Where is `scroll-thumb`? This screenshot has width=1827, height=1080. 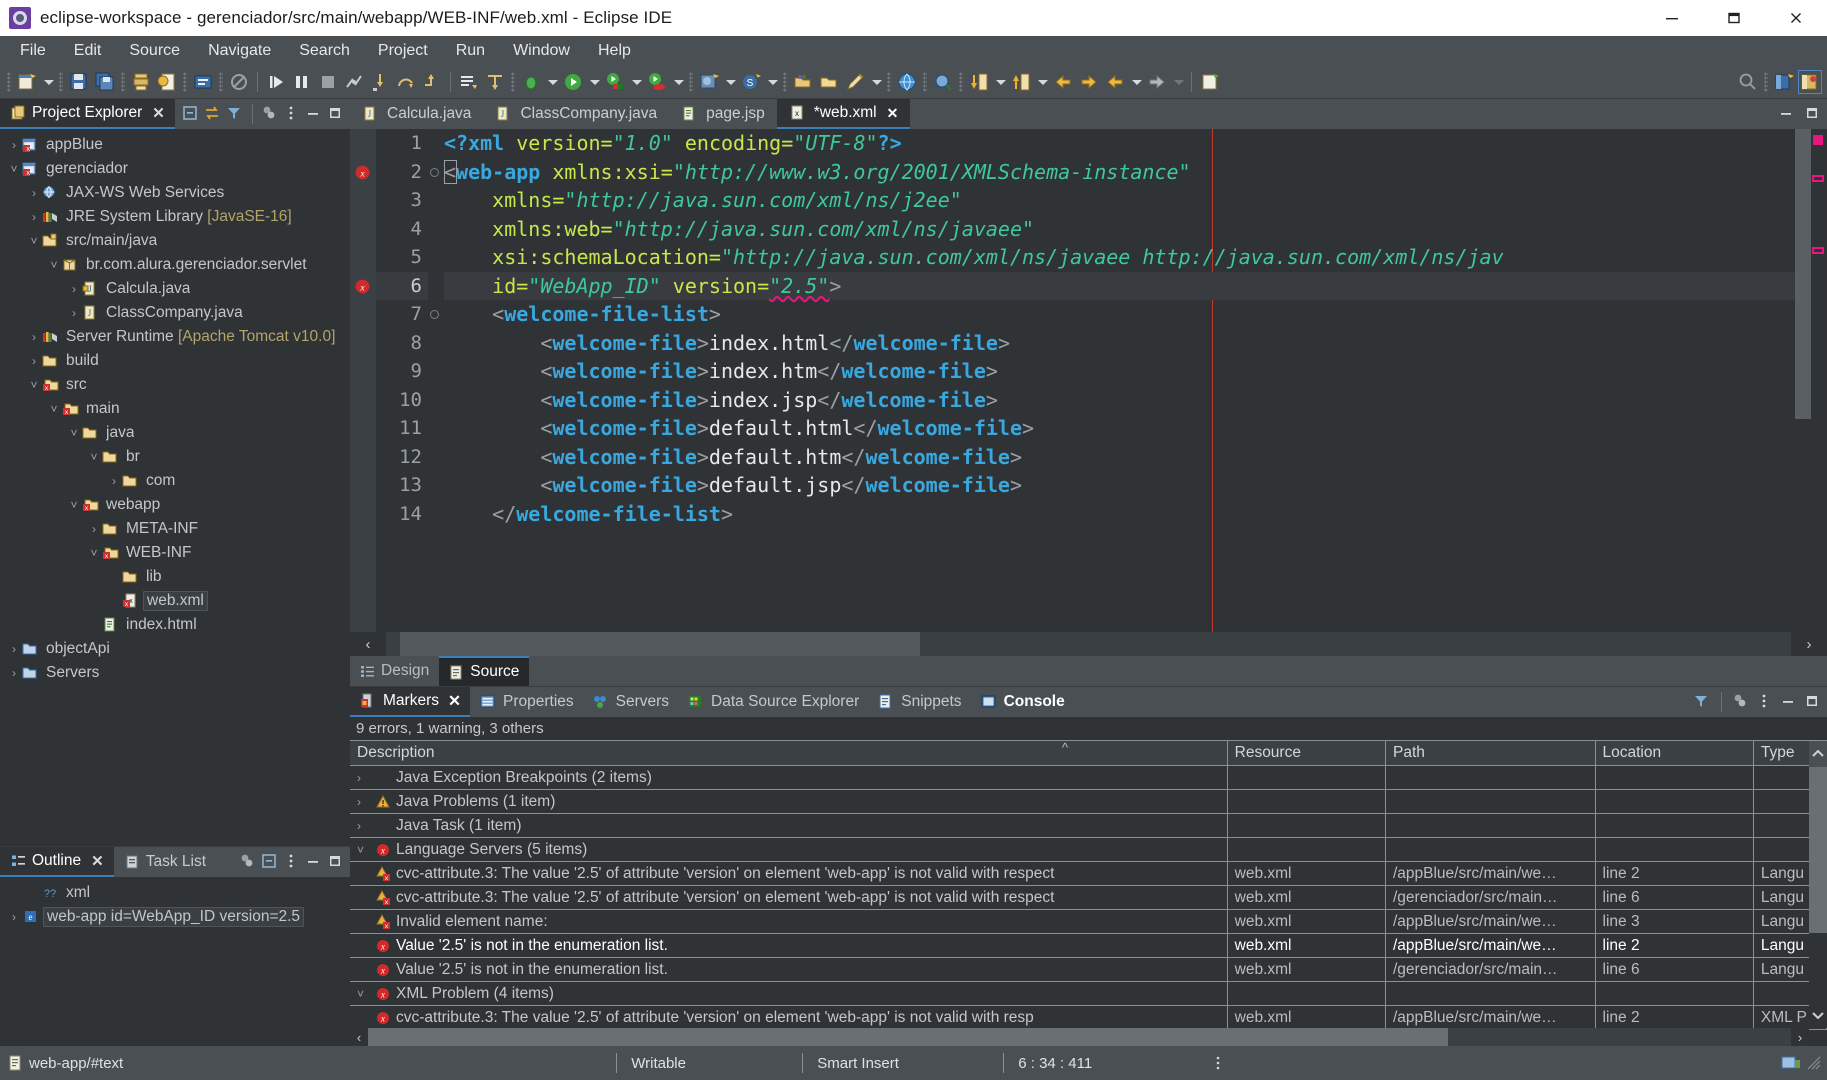
scroll-thumb is located at coordinates (1803, 274).